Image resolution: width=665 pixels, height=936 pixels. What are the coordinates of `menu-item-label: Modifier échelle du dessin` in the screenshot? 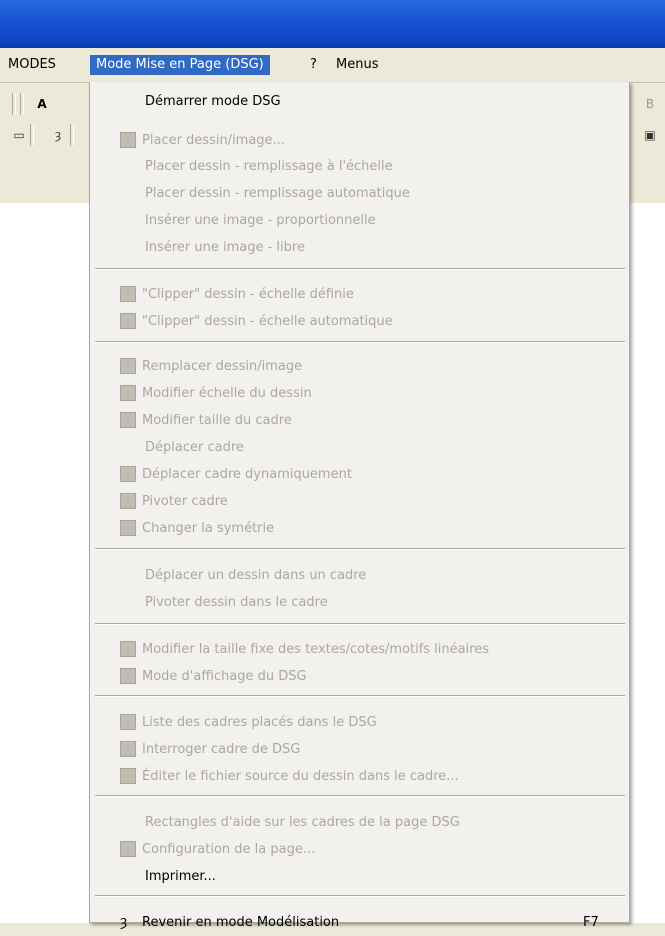 It's located at (227, 393).